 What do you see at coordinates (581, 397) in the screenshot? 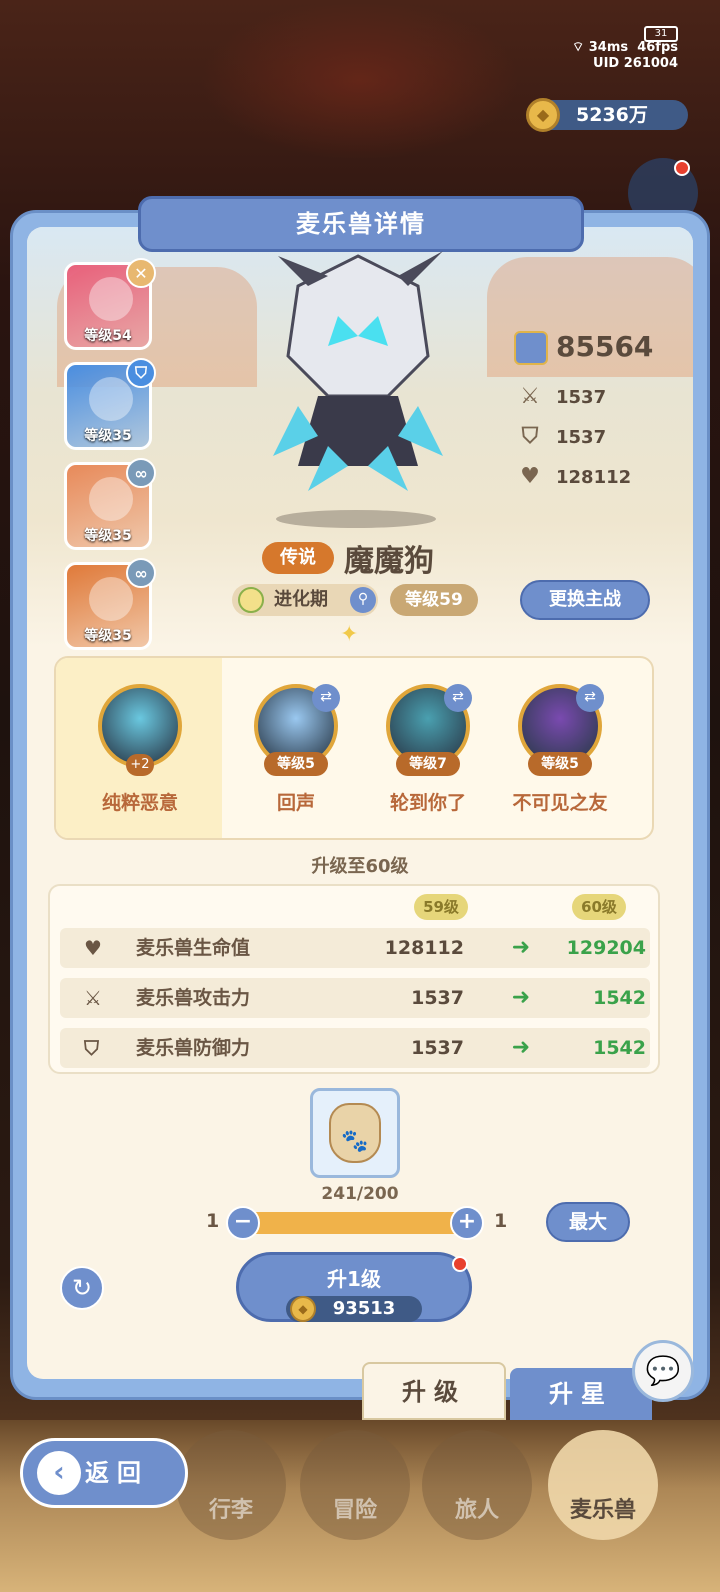
I see `attack-value: 1537` at bounding box center [581, 397].